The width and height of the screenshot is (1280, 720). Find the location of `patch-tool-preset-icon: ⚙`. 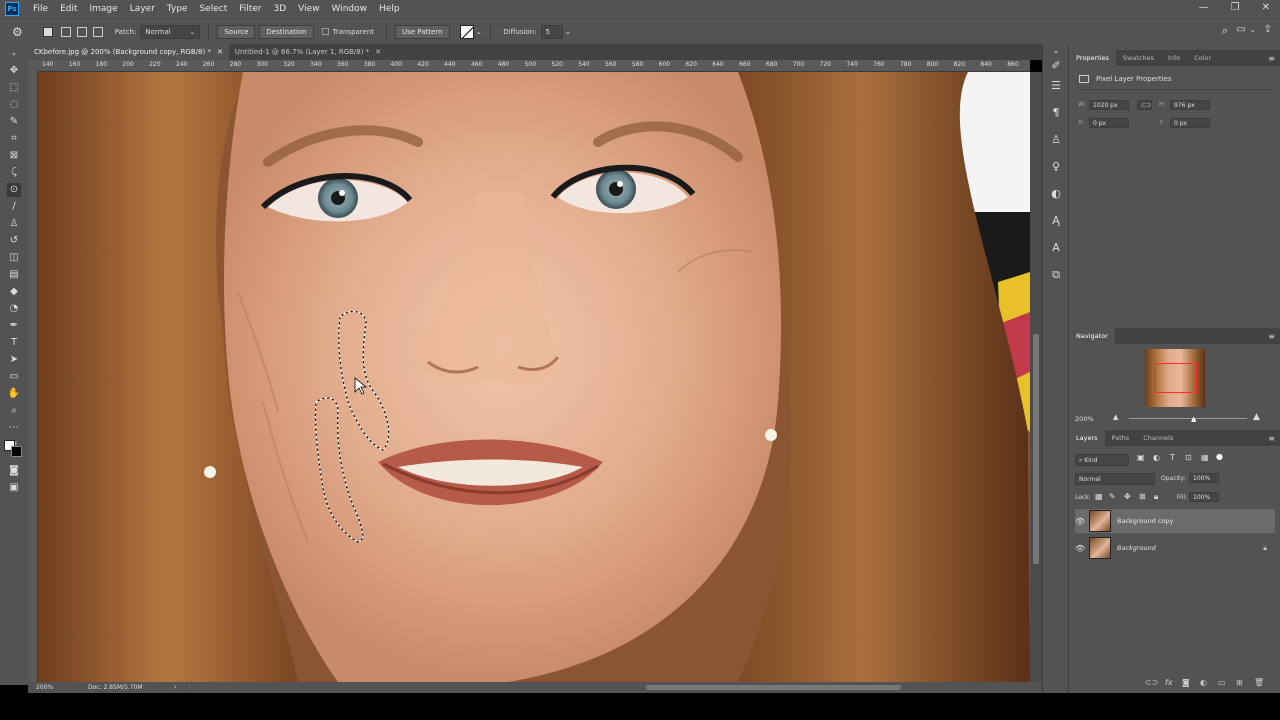

patch-tool-preset-icon: ⚙ is located at coordinates (17, 32).